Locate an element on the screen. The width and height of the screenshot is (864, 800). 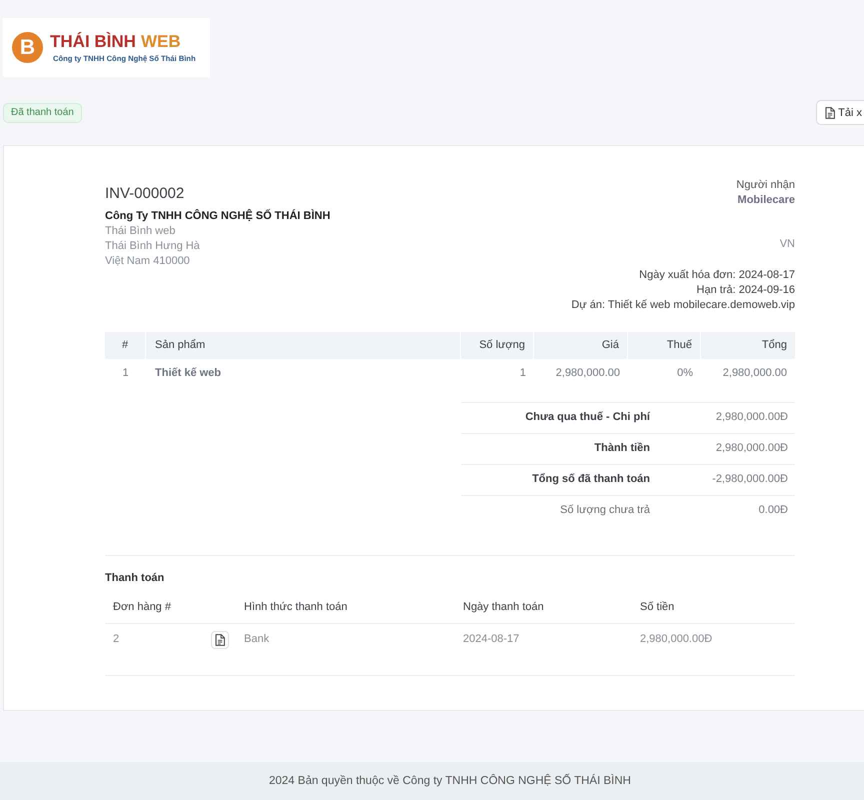
invoice-detail: Dự án: Thiết kế web mobilecare.demoweb.vip is located at coordinates (683, 305).